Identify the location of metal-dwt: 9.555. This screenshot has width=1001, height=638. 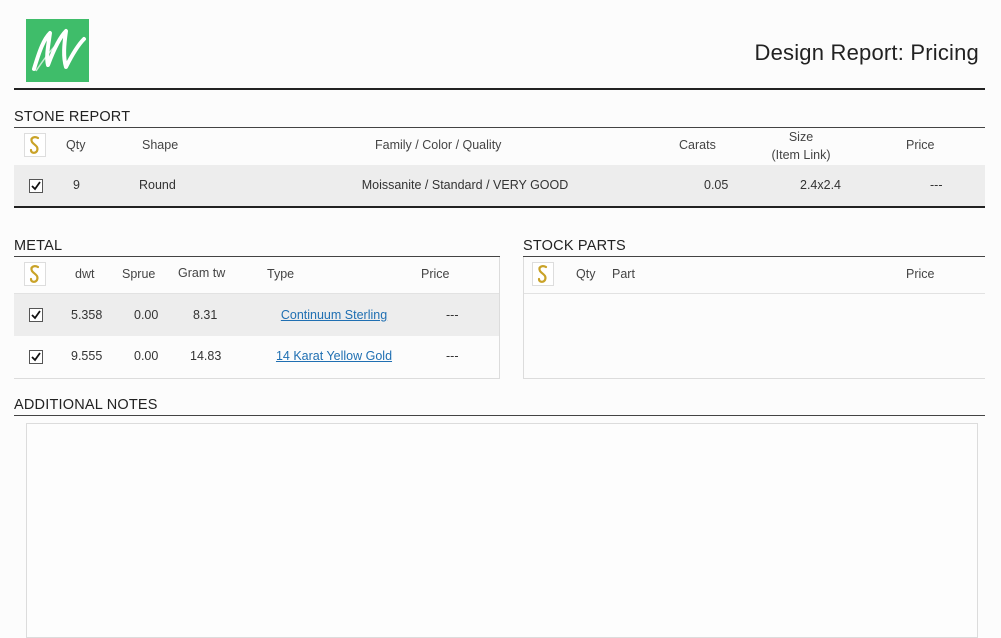
(87, 356).